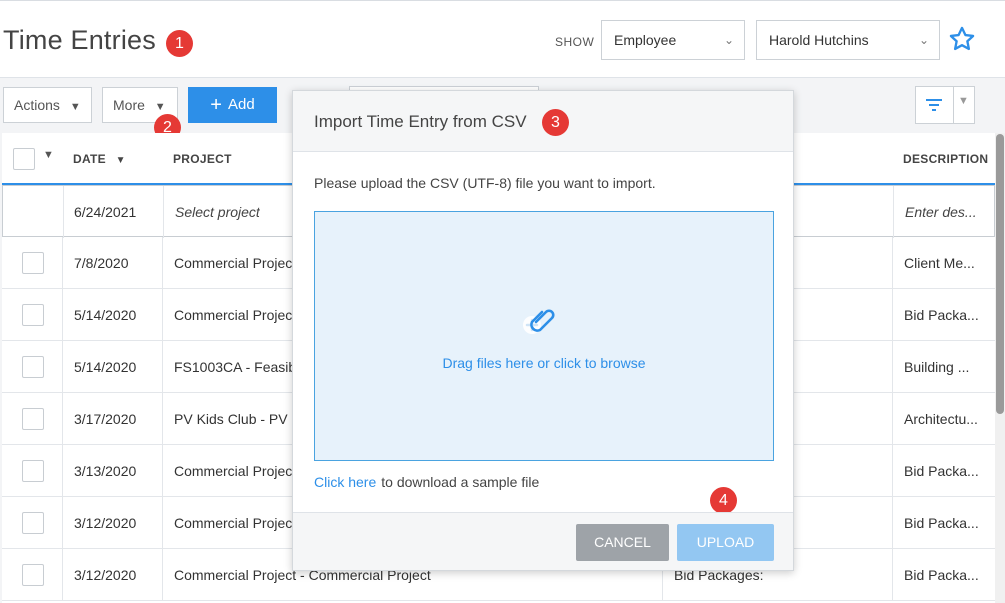 The height and width of the screenshot is (603, 1005). Describe the element at coordinates (241, 104) in the screenshot. I see `add-label: Add` at that location.